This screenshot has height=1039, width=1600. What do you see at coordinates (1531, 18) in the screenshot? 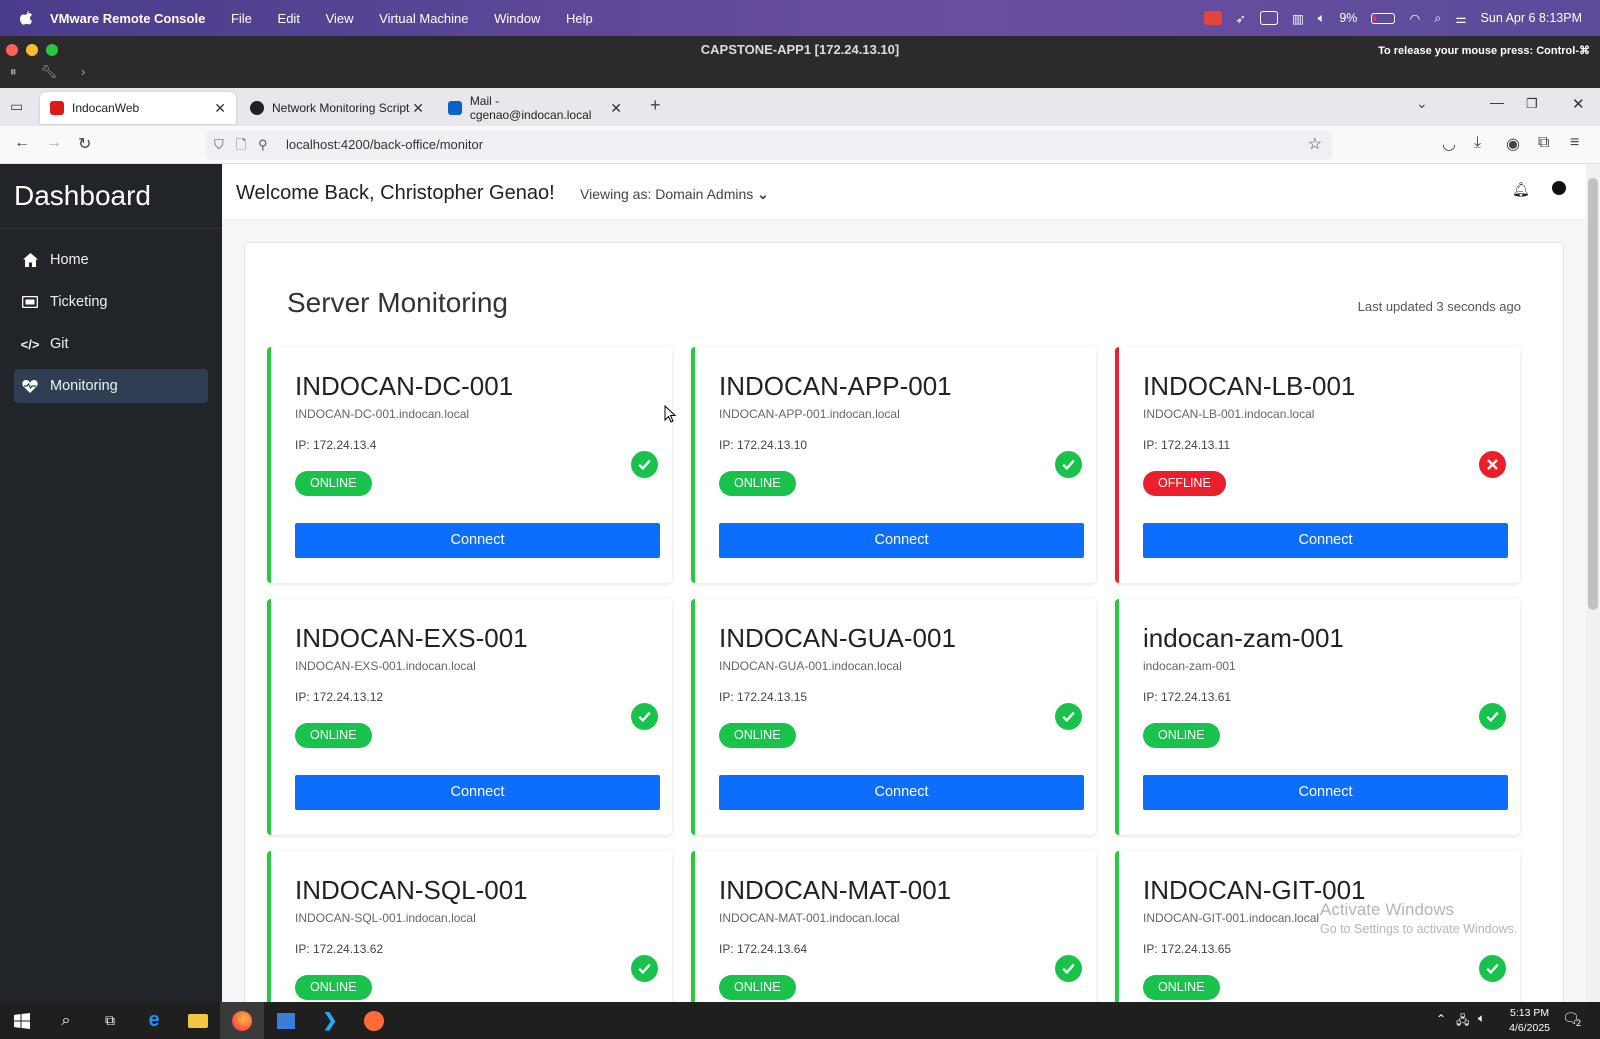
I see `menubar-clock: Sun Apr 6 8:13PM` at bounding box center [1531, 18].